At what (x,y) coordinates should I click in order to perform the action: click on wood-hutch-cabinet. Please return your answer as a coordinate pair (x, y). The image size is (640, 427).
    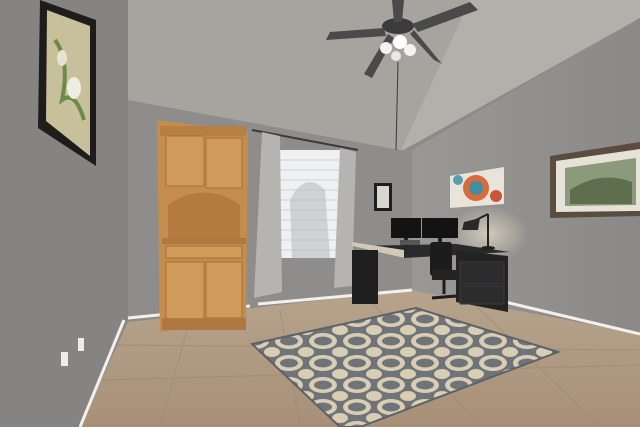
    Looking at the image, I should click on (202, 226).